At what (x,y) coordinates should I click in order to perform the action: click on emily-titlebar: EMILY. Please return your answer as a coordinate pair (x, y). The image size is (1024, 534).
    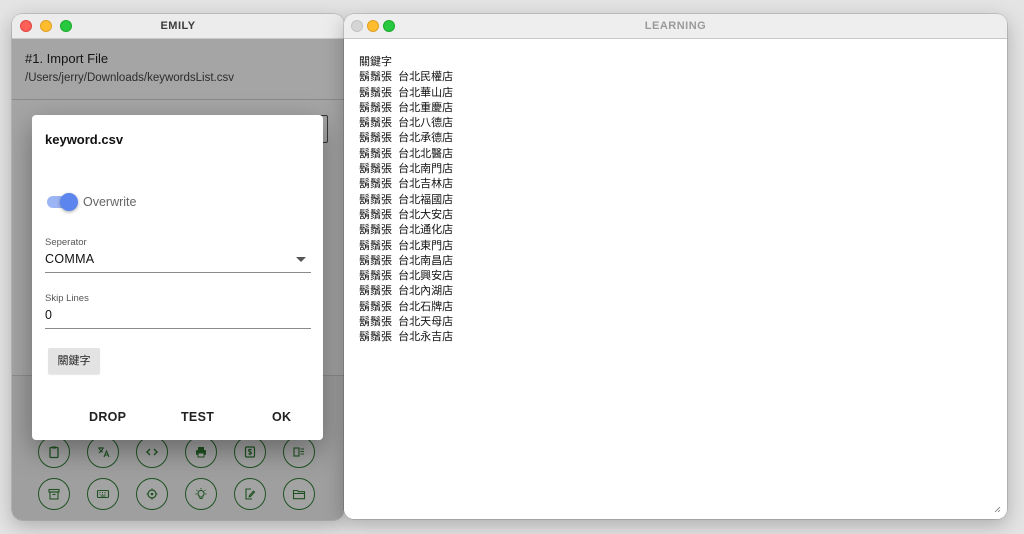
    Looking at the image, I should click on (178, 26).